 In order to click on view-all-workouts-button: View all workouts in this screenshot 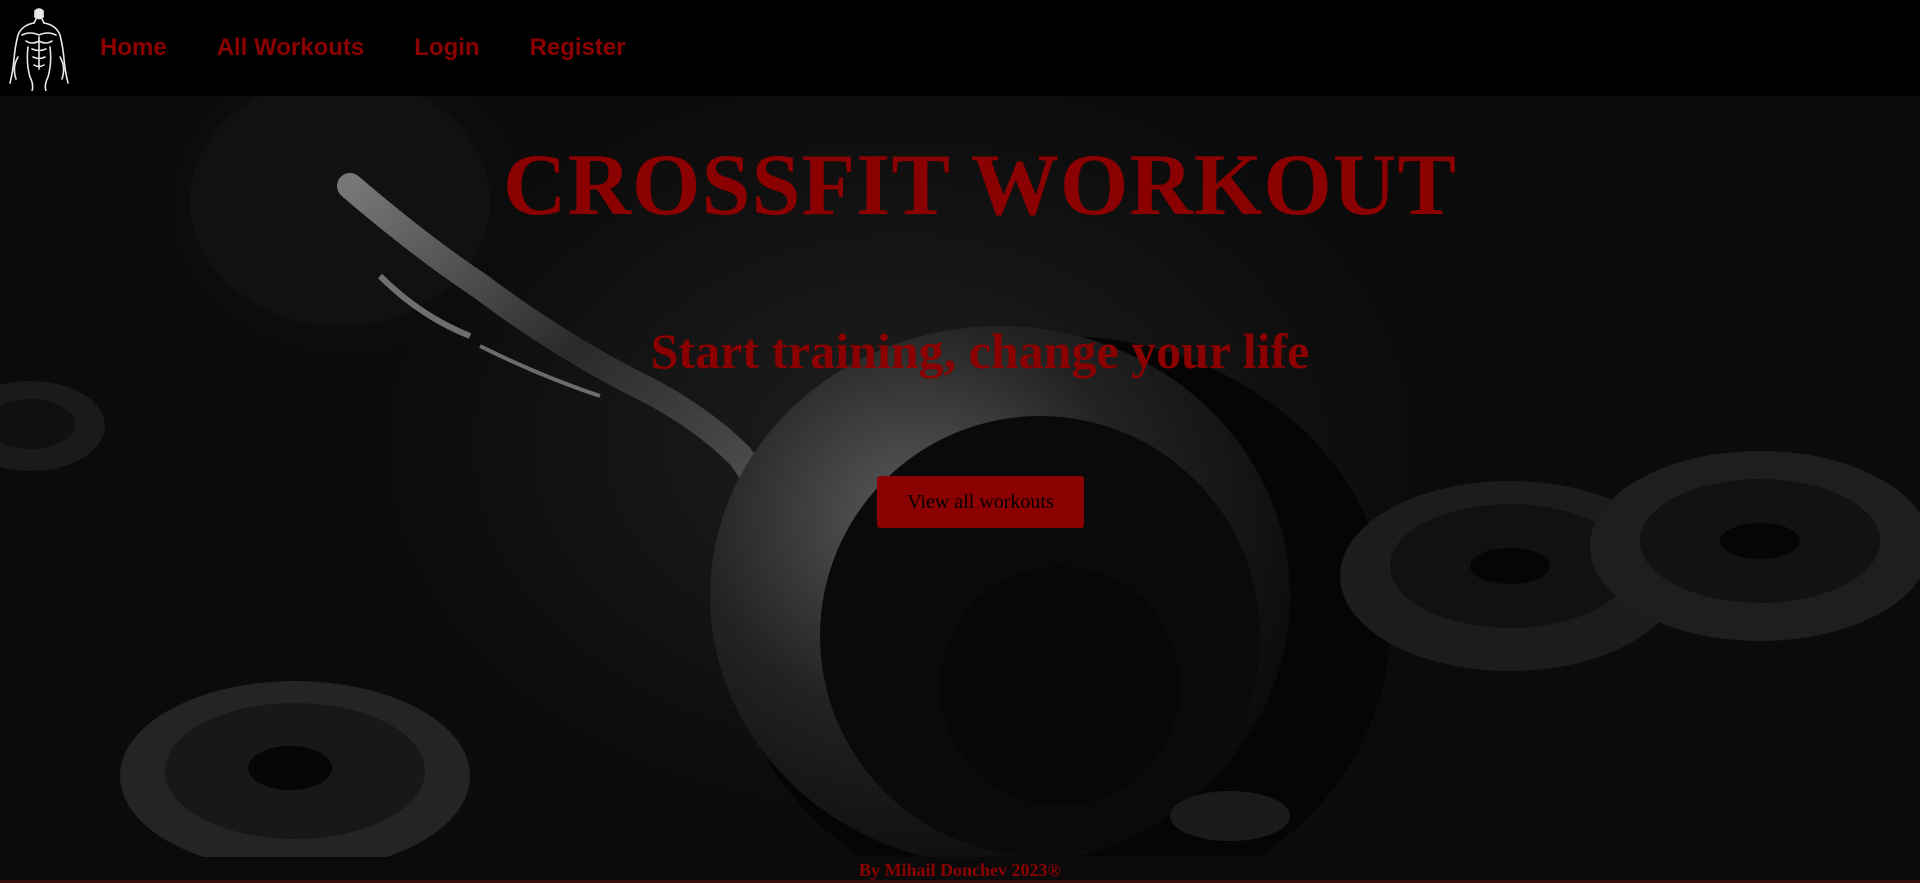, I will do `click(980, 502)`.